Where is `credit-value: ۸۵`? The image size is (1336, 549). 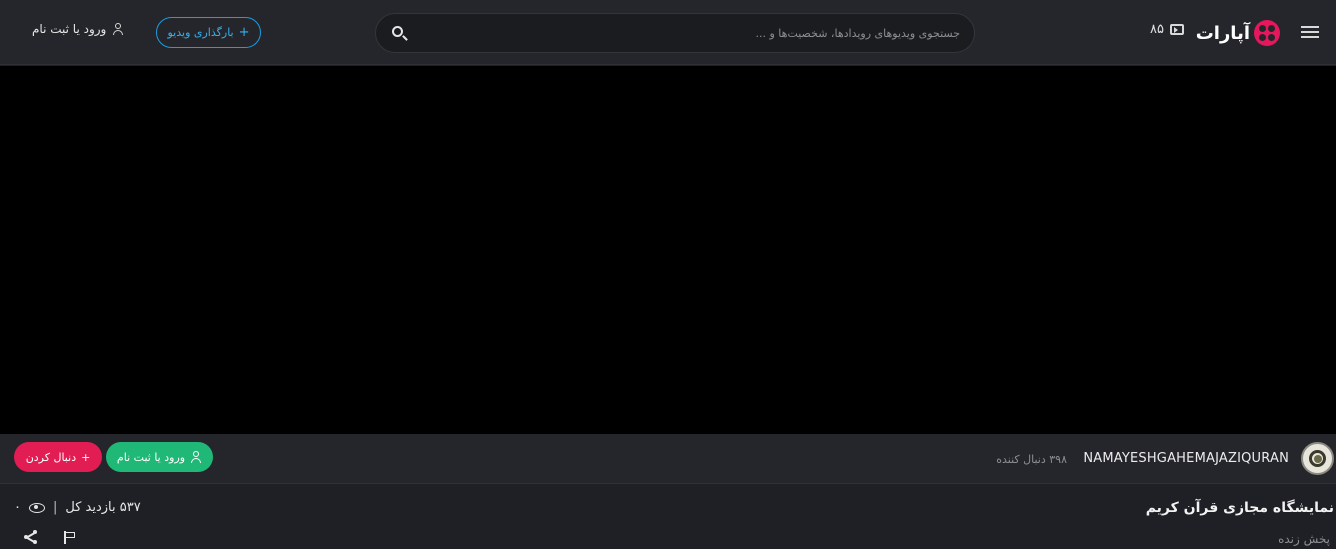 credit-value: ۸۵ is located at coordinates (1157, 29).